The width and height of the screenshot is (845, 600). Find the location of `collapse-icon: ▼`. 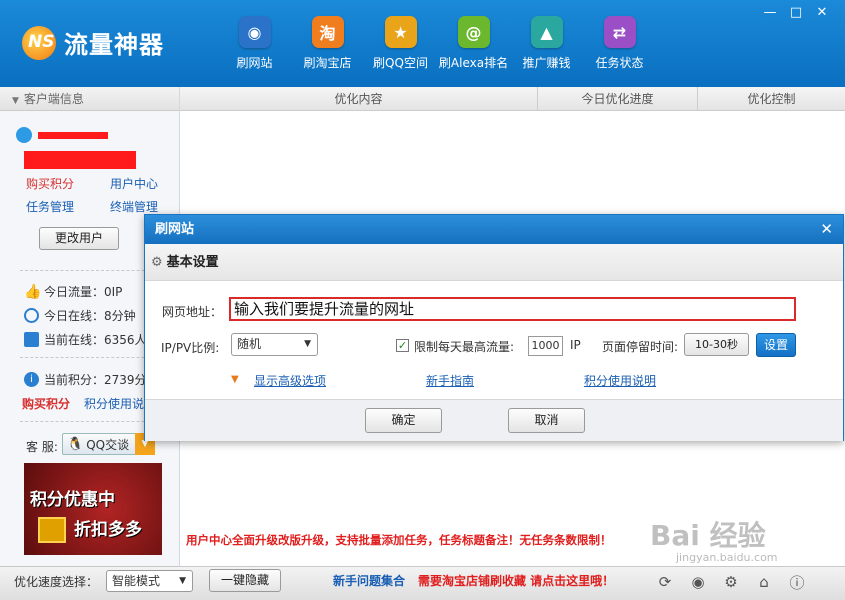

collapse-icon: ▼ is located at coordinates (15, 101).